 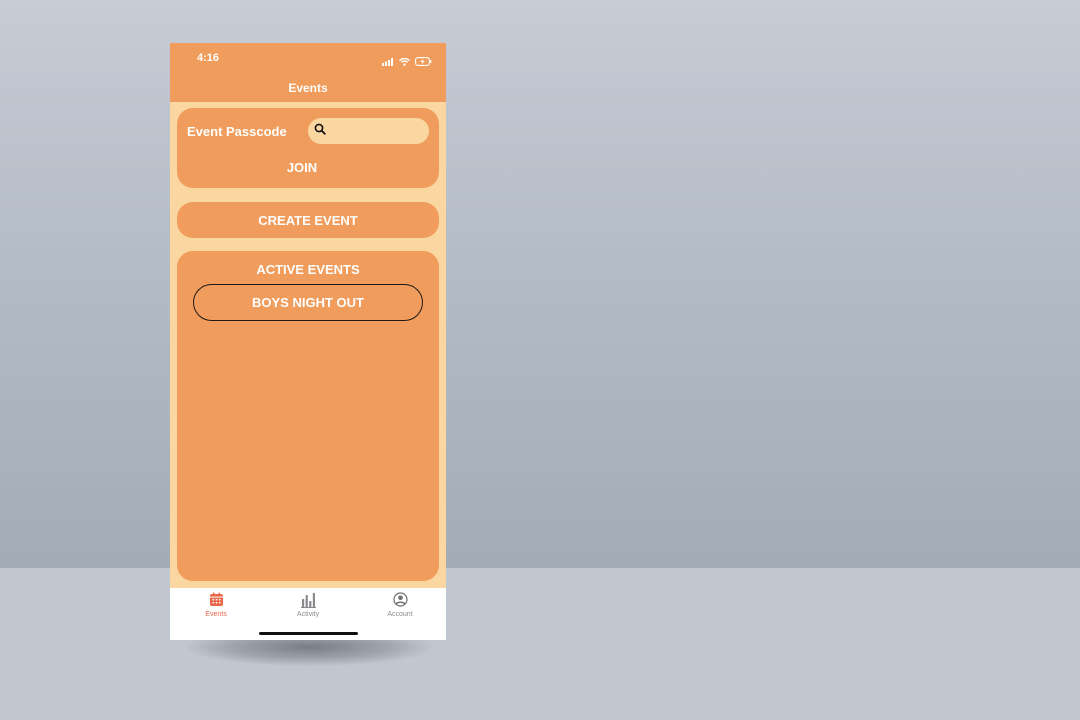 I want to click on search-icon, so click(x=320, y=131).